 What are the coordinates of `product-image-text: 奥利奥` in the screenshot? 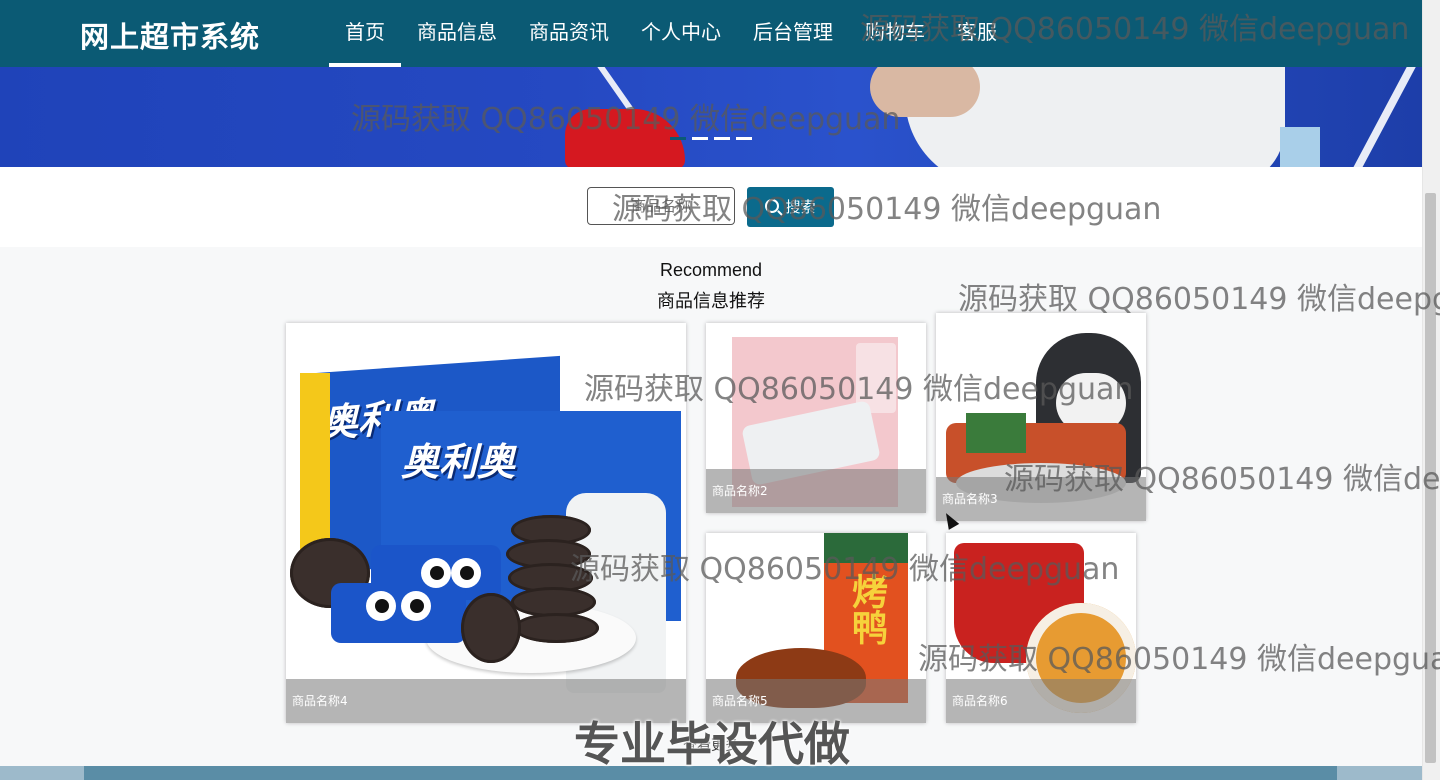 It's located at (458, 462).